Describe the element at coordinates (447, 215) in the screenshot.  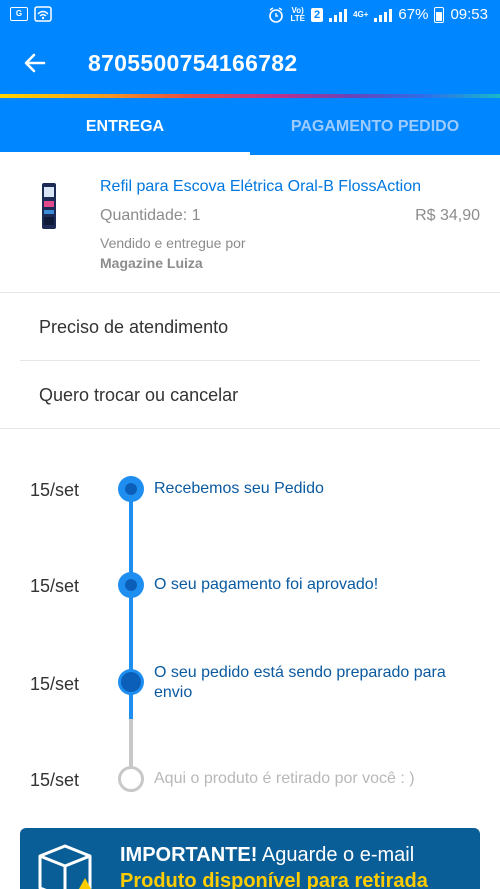
I see `product-price: R$ 34,90` at that location.